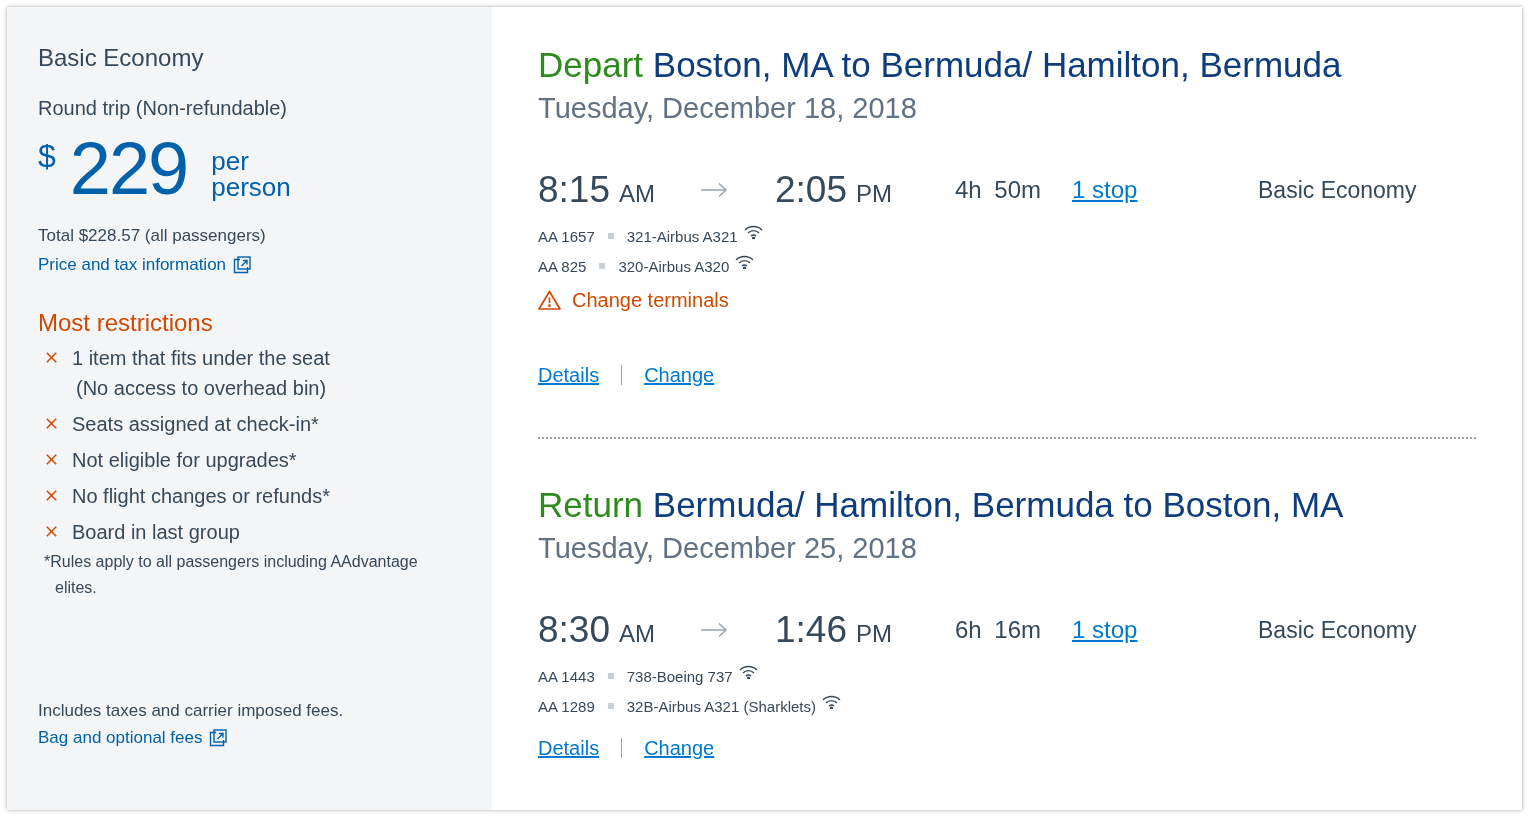  I want to click on total-price: Total $228.57 (all passengers), so click(152, 236).